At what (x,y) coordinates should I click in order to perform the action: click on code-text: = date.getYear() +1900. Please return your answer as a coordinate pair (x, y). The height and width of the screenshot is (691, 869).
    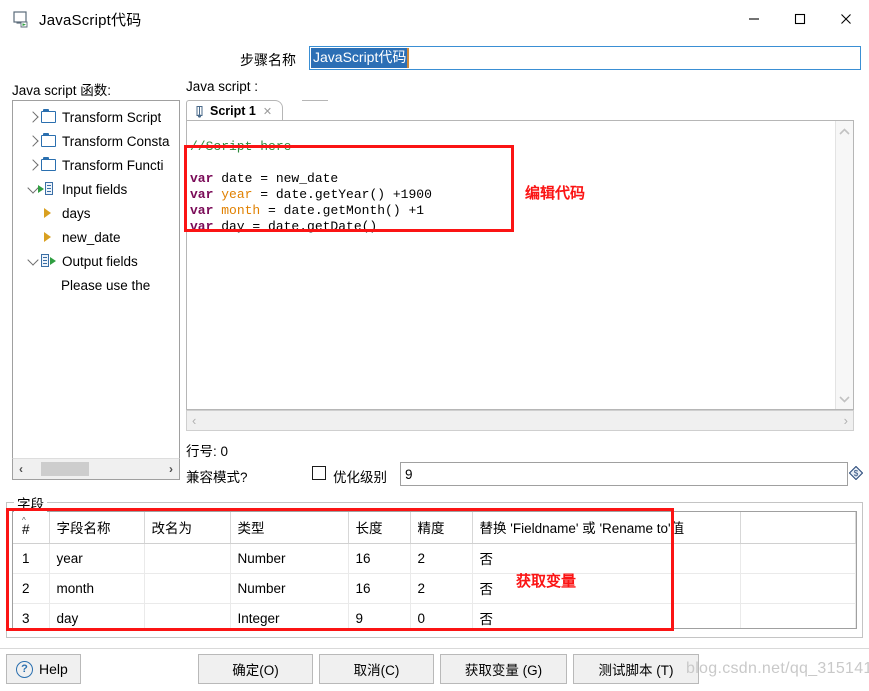
    Looking at the image, I should click on (342, 194).